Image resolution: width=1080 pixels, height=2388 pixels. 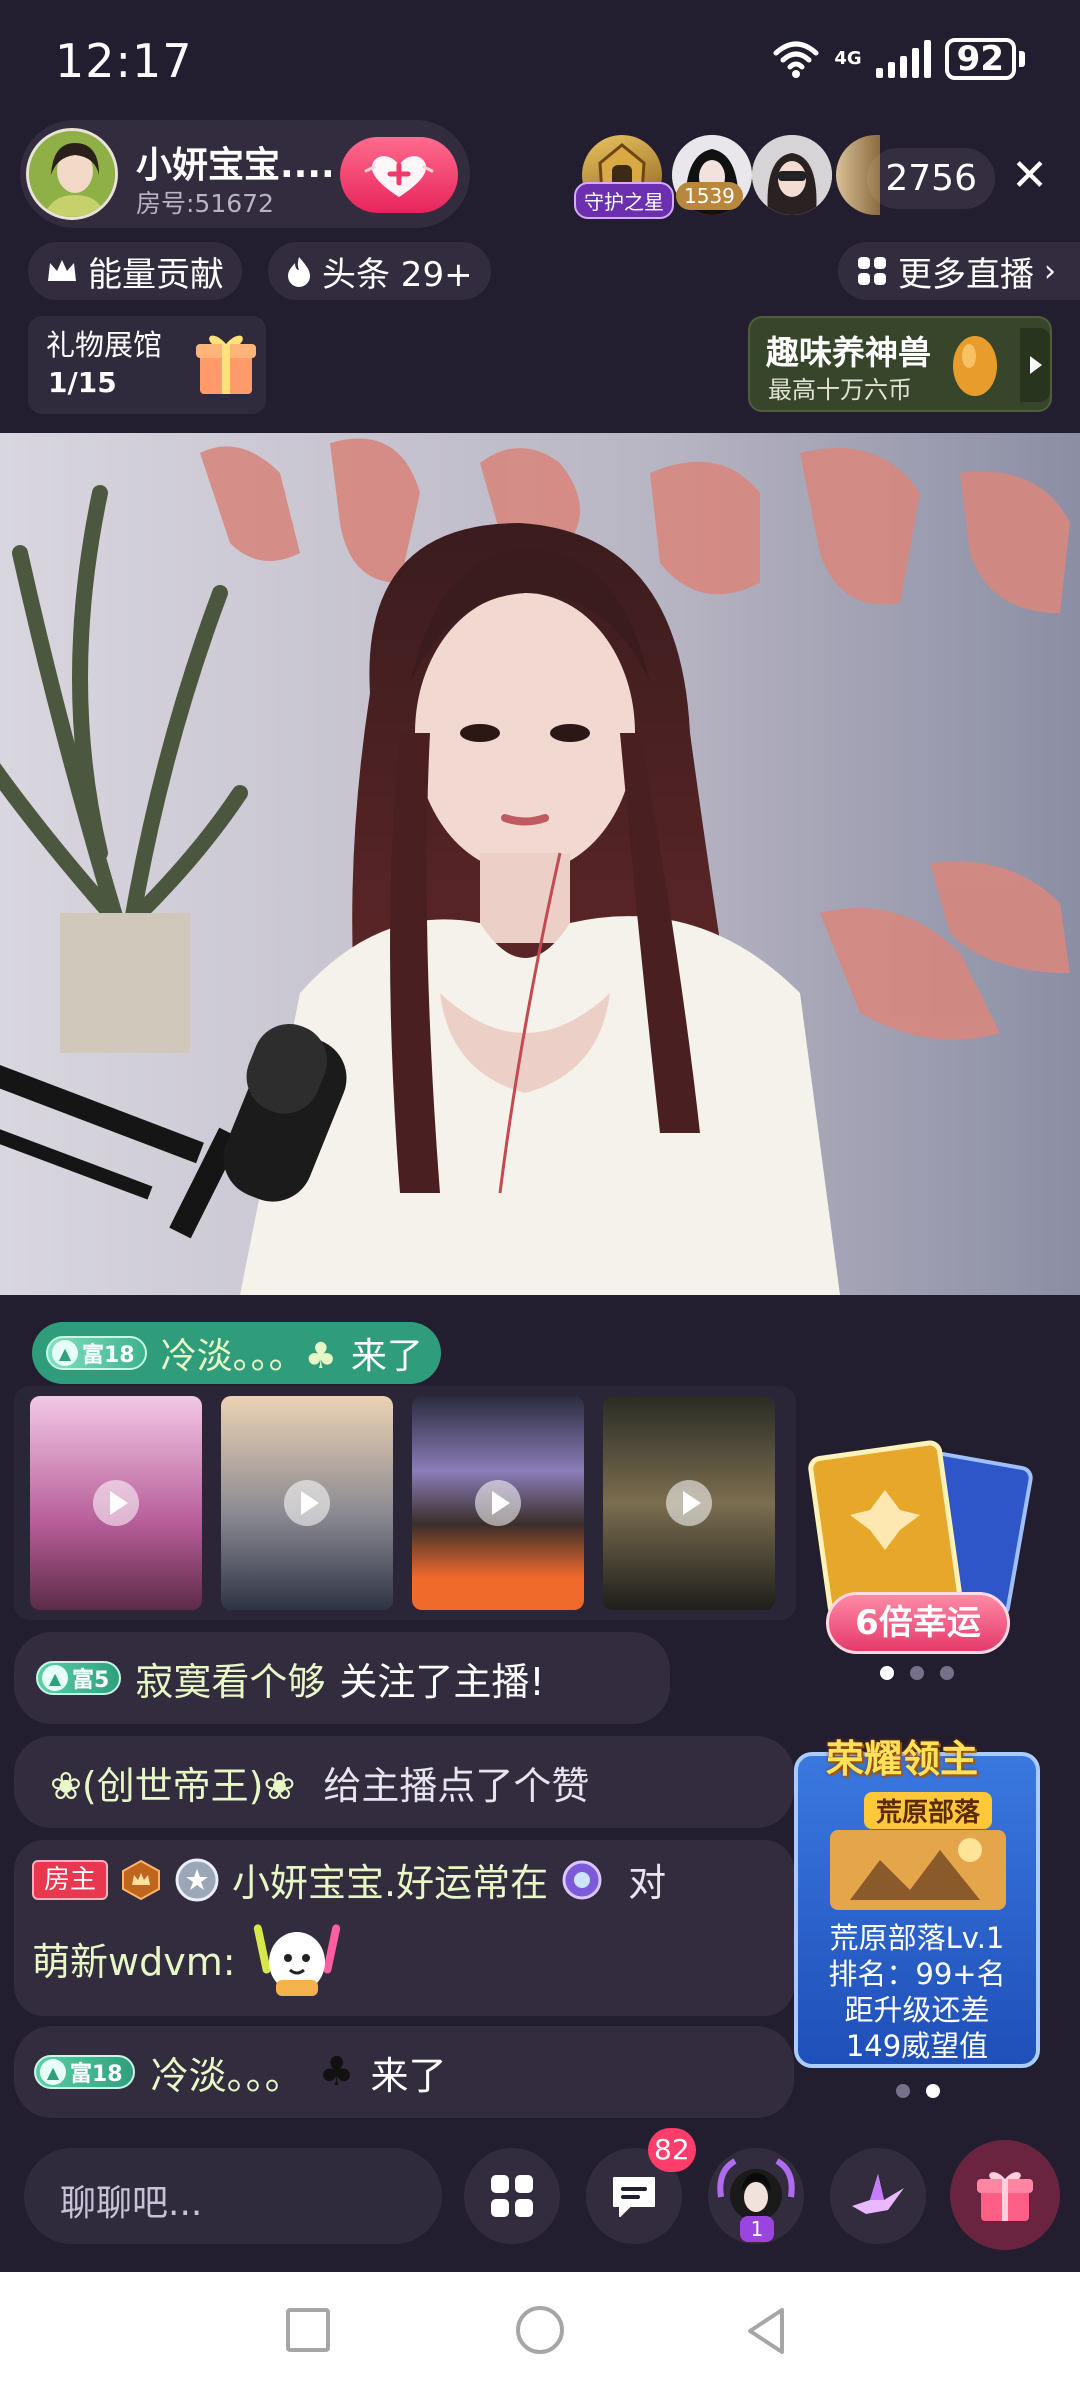 What do you see at coordinates (1035, 365) in the screenshot?
I see `banner-arrow-icon` at bounding box center [1035, 365].